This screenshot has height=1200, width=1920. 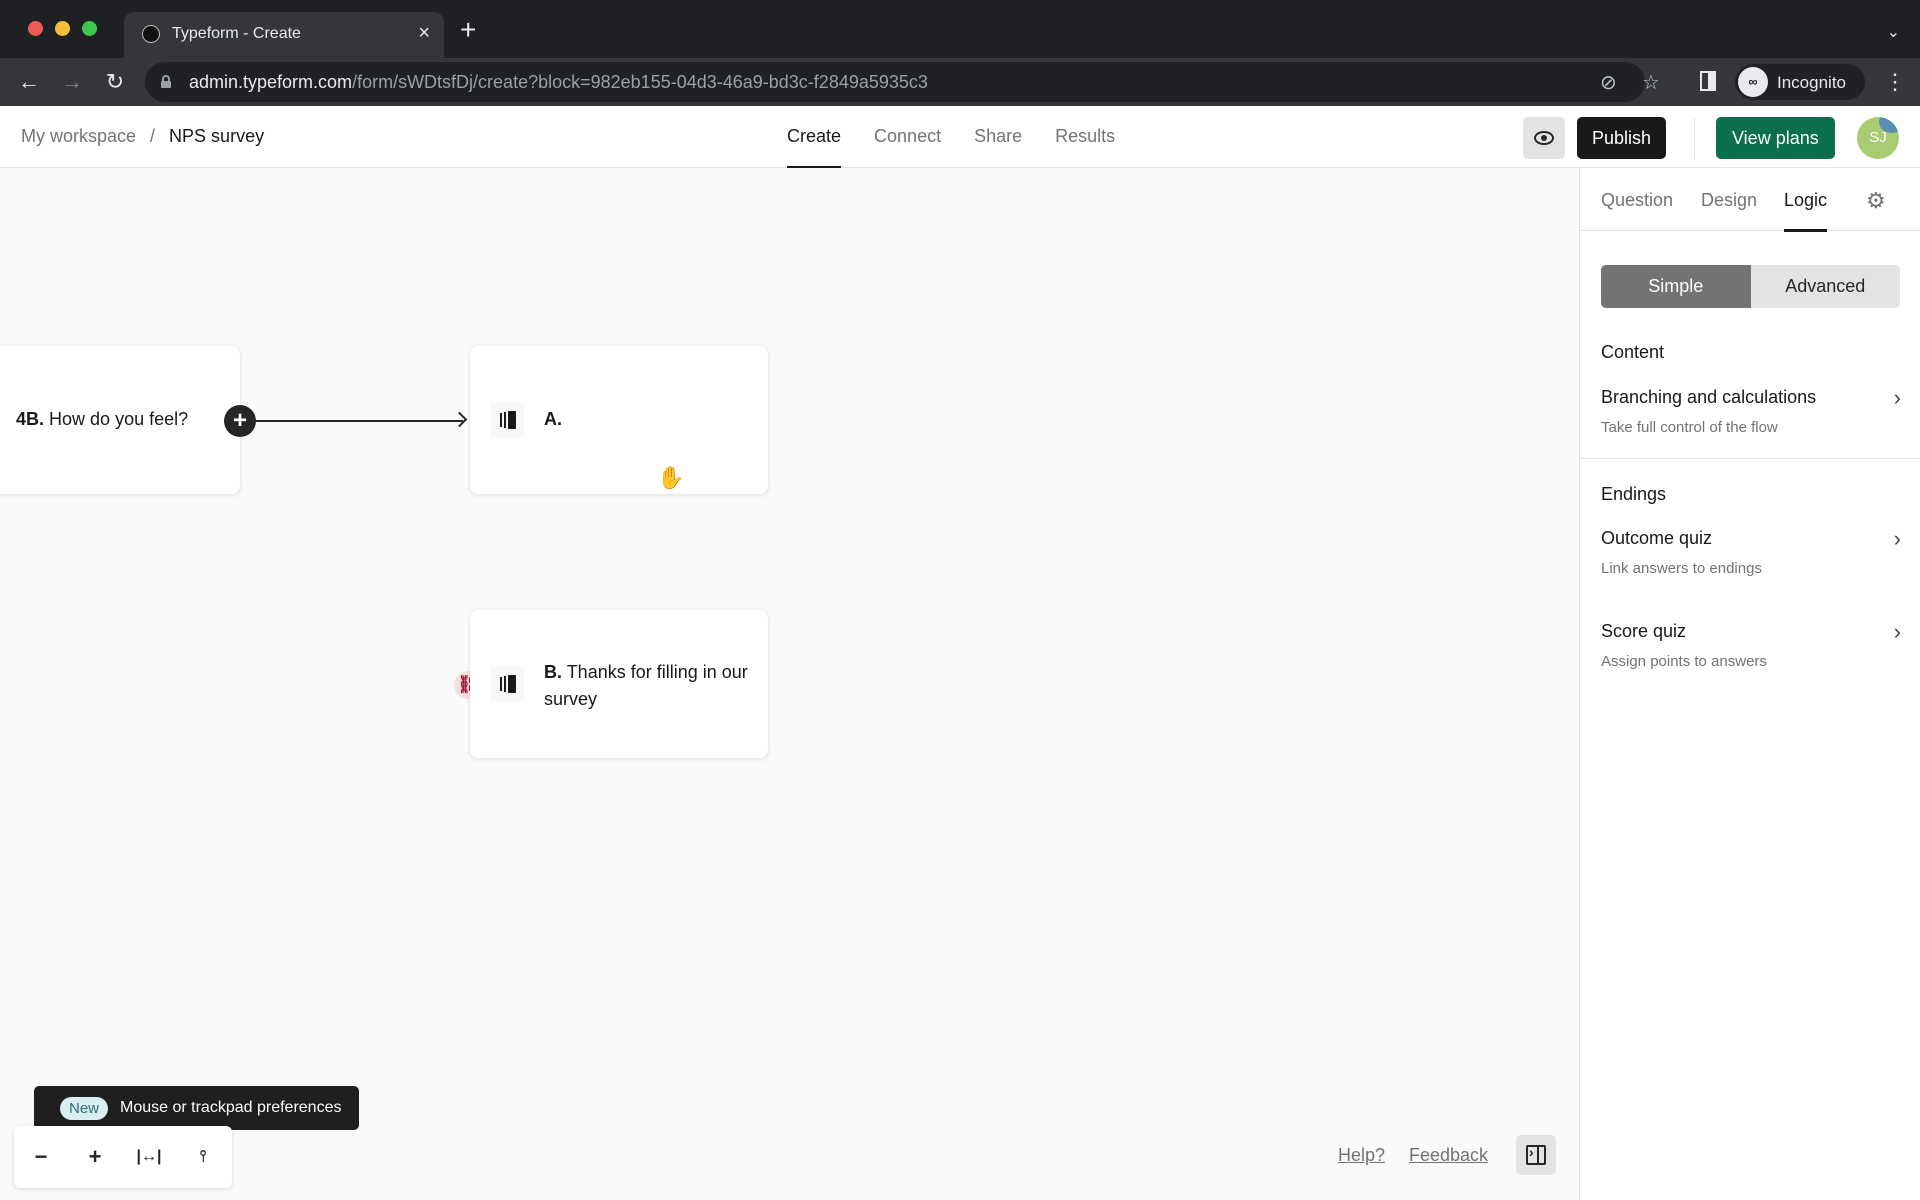 What do you see at coordinates (1689, 427) in the screenshot?
I see `item-description: Take full control of the flow` at bounding box center [1689, 427].